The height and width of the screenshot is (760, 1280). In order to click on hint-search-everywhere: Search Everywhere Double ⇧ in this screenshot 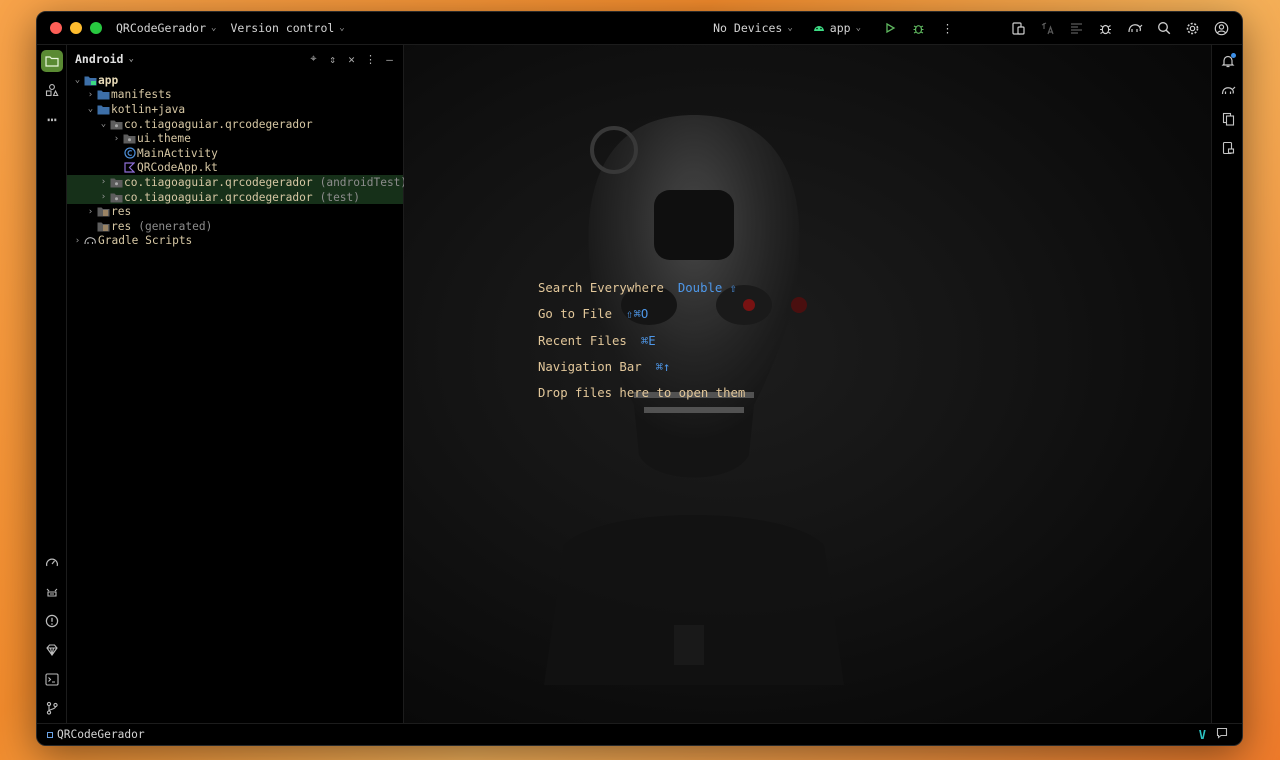, I will do `click(641, 288)`.